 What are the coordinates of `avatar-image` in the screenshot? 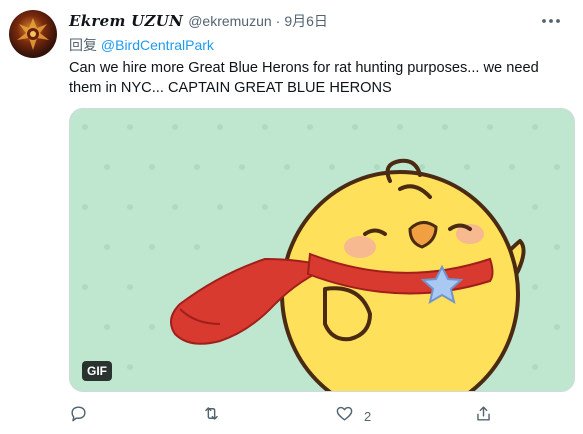 It's located at (33, 34).